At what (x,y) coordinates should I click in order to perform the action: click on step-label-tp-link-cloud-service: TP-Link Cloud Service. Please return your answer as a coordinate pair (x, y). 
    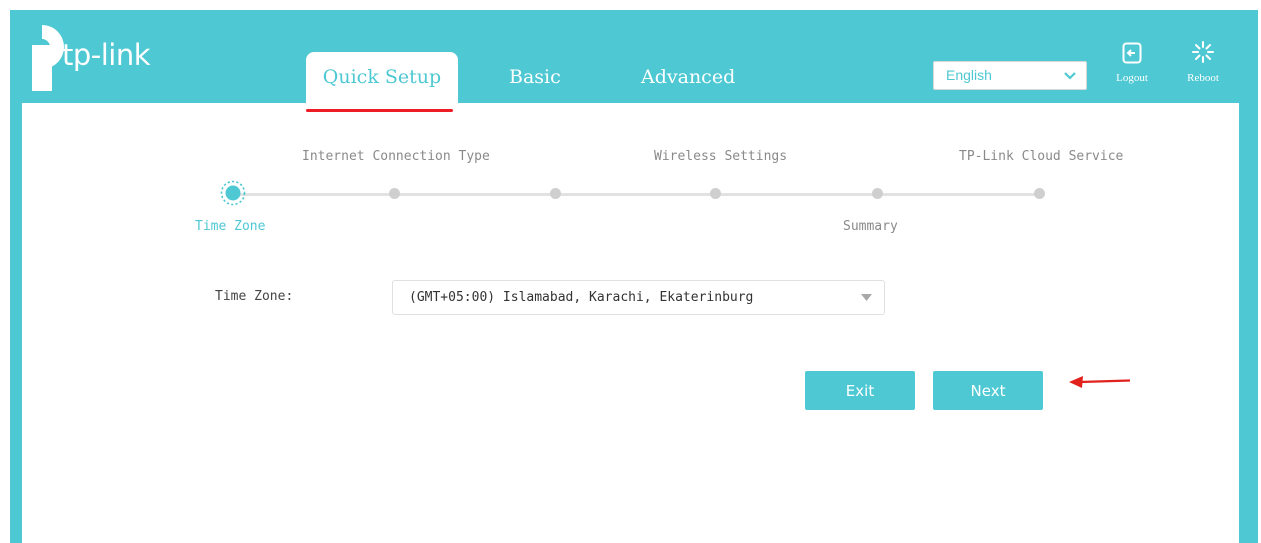
    Looking at the image, I should click on (1041, 156).